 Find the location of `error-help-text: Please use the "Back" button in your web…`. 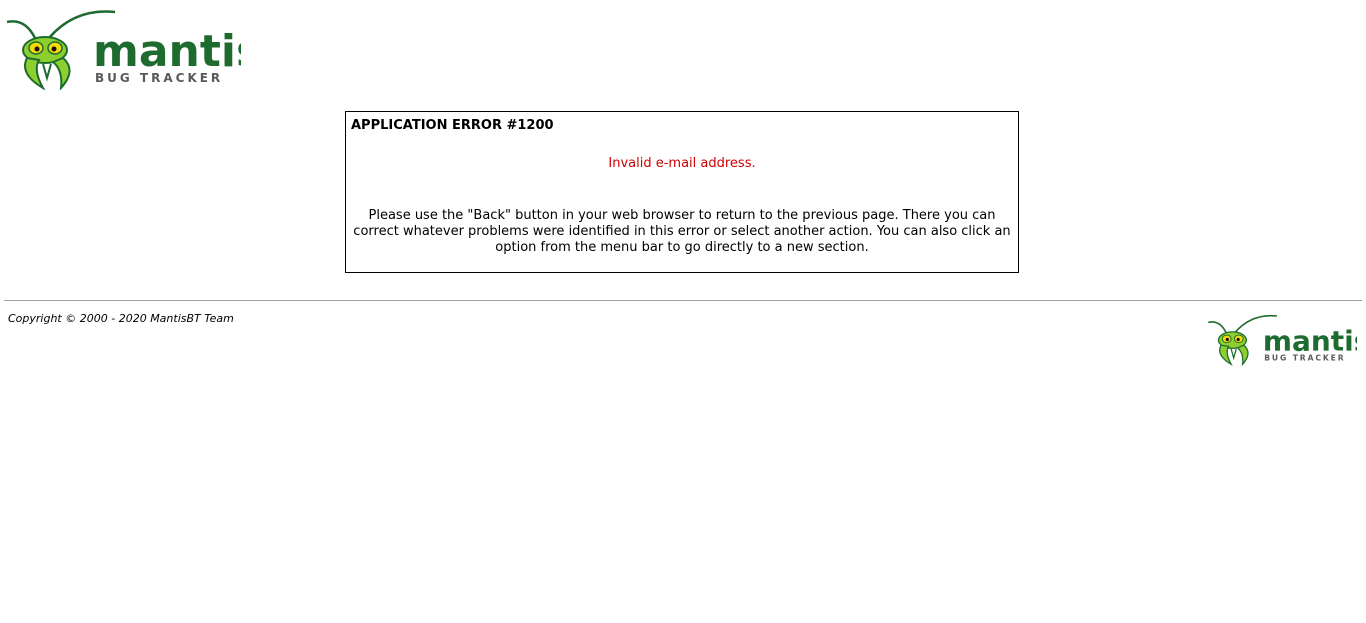

error-help-text: Please use the "Back" button in your web… is located at coordinates (682, 231).